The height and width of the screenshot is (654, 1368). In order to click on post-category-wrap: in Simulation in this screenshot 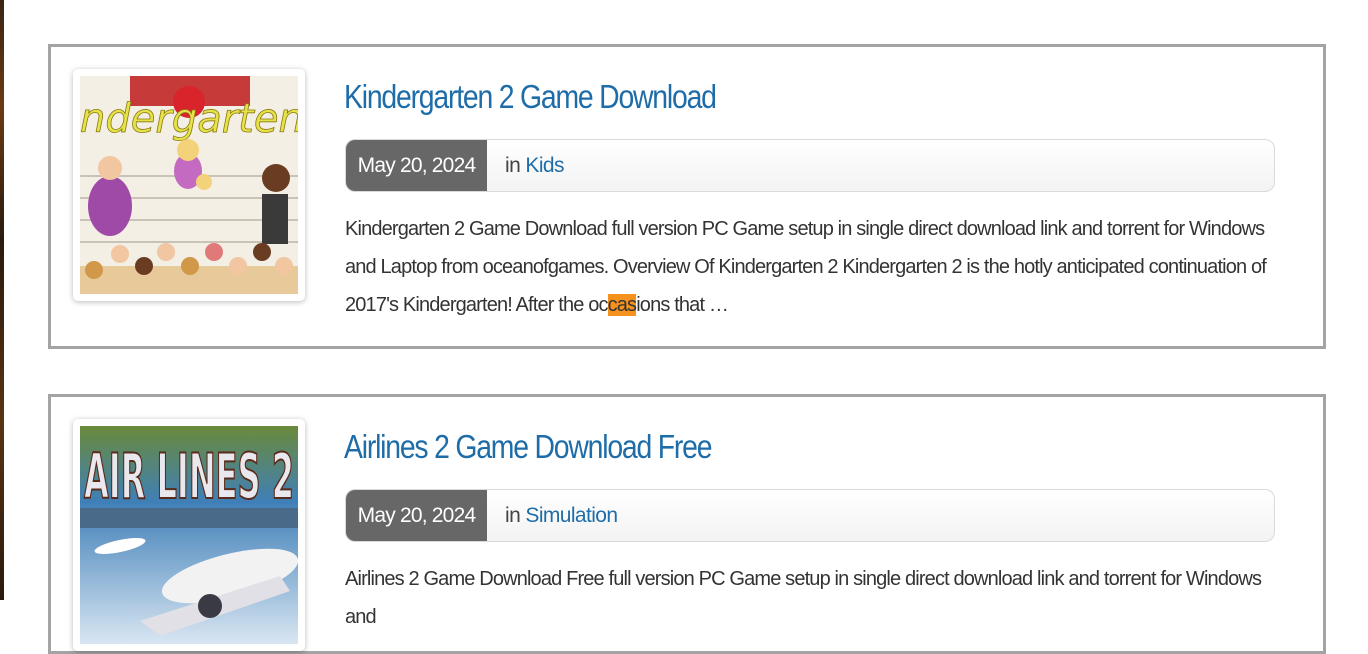, I will do `click(561, 515)`.